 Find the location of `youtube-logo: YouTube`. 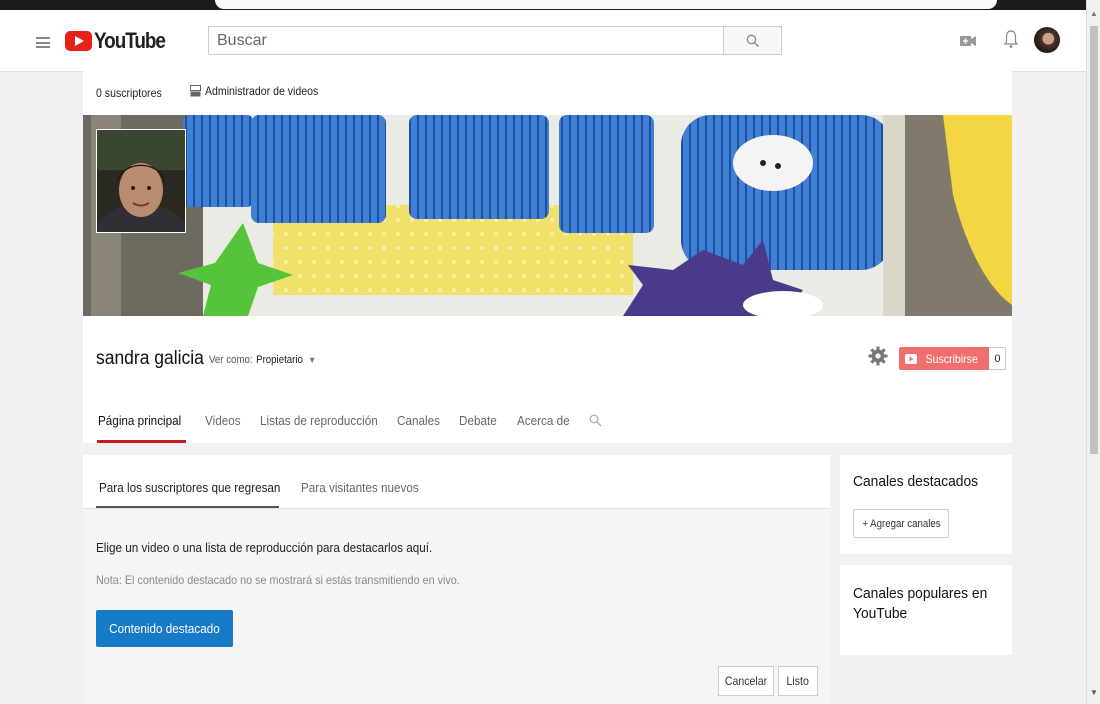

youtube-logo: YouTube is located at coordinates (120, 41).